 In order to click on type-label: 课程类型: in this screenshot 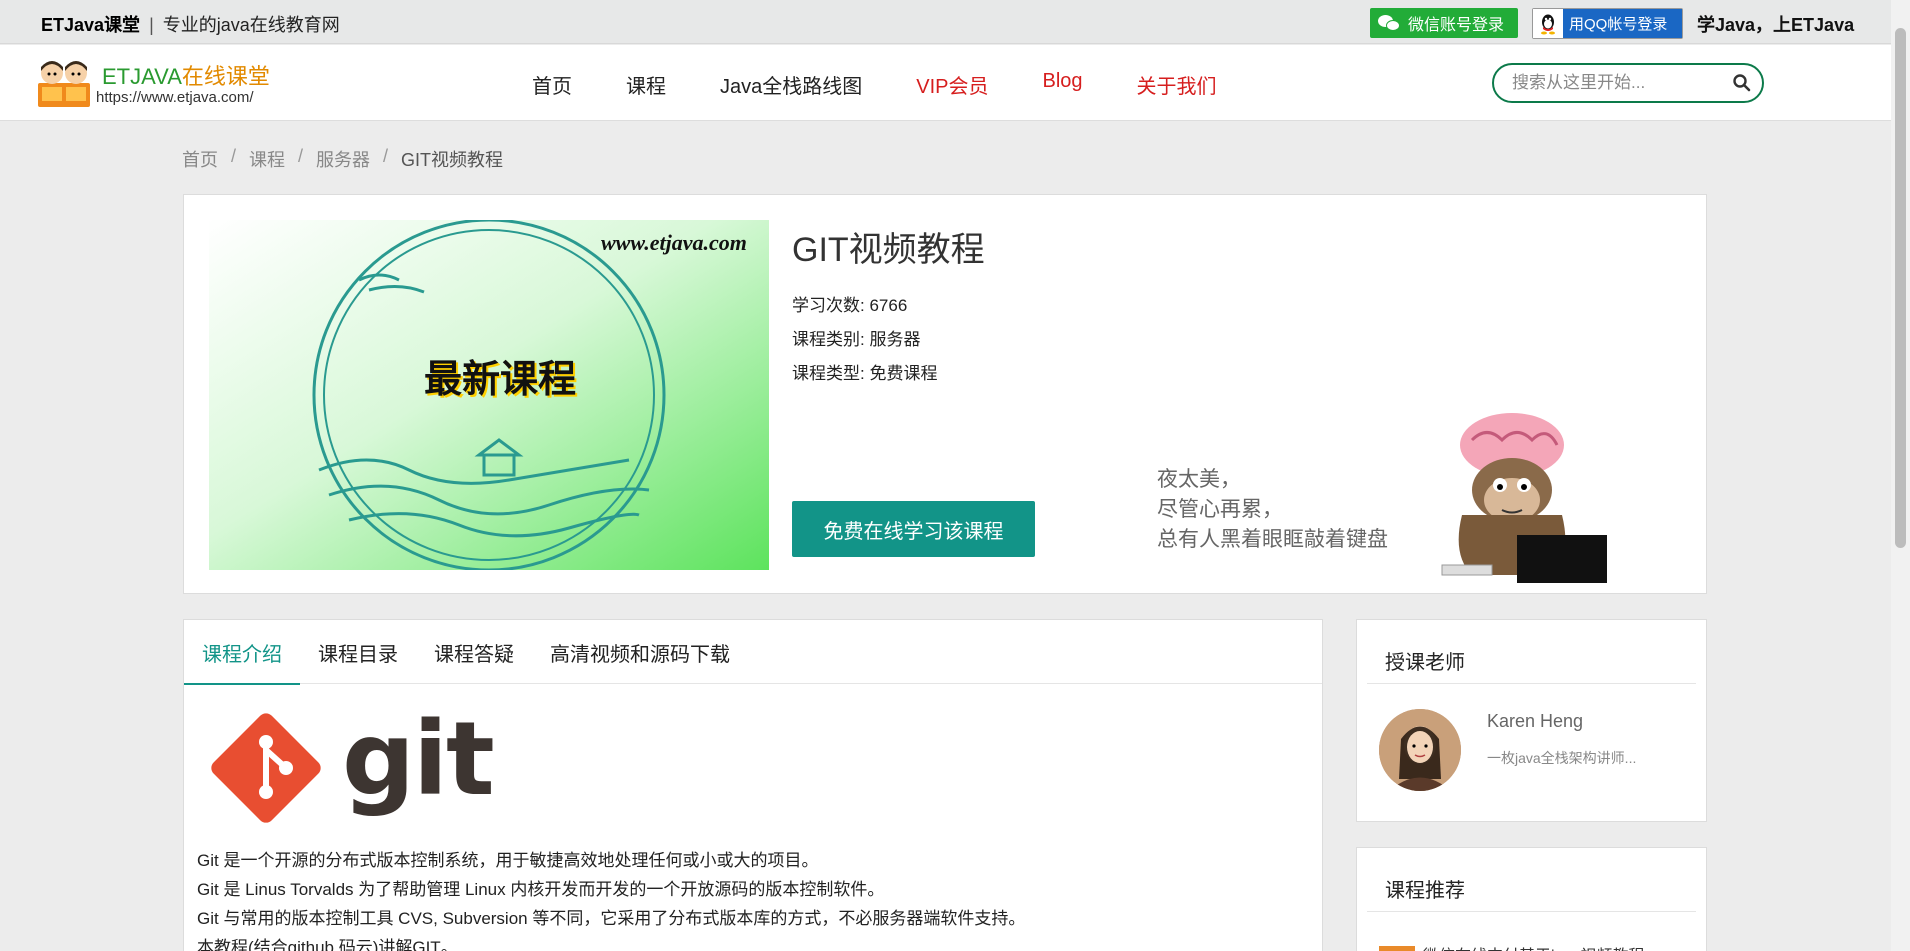, I will do `click(828, 373)`.